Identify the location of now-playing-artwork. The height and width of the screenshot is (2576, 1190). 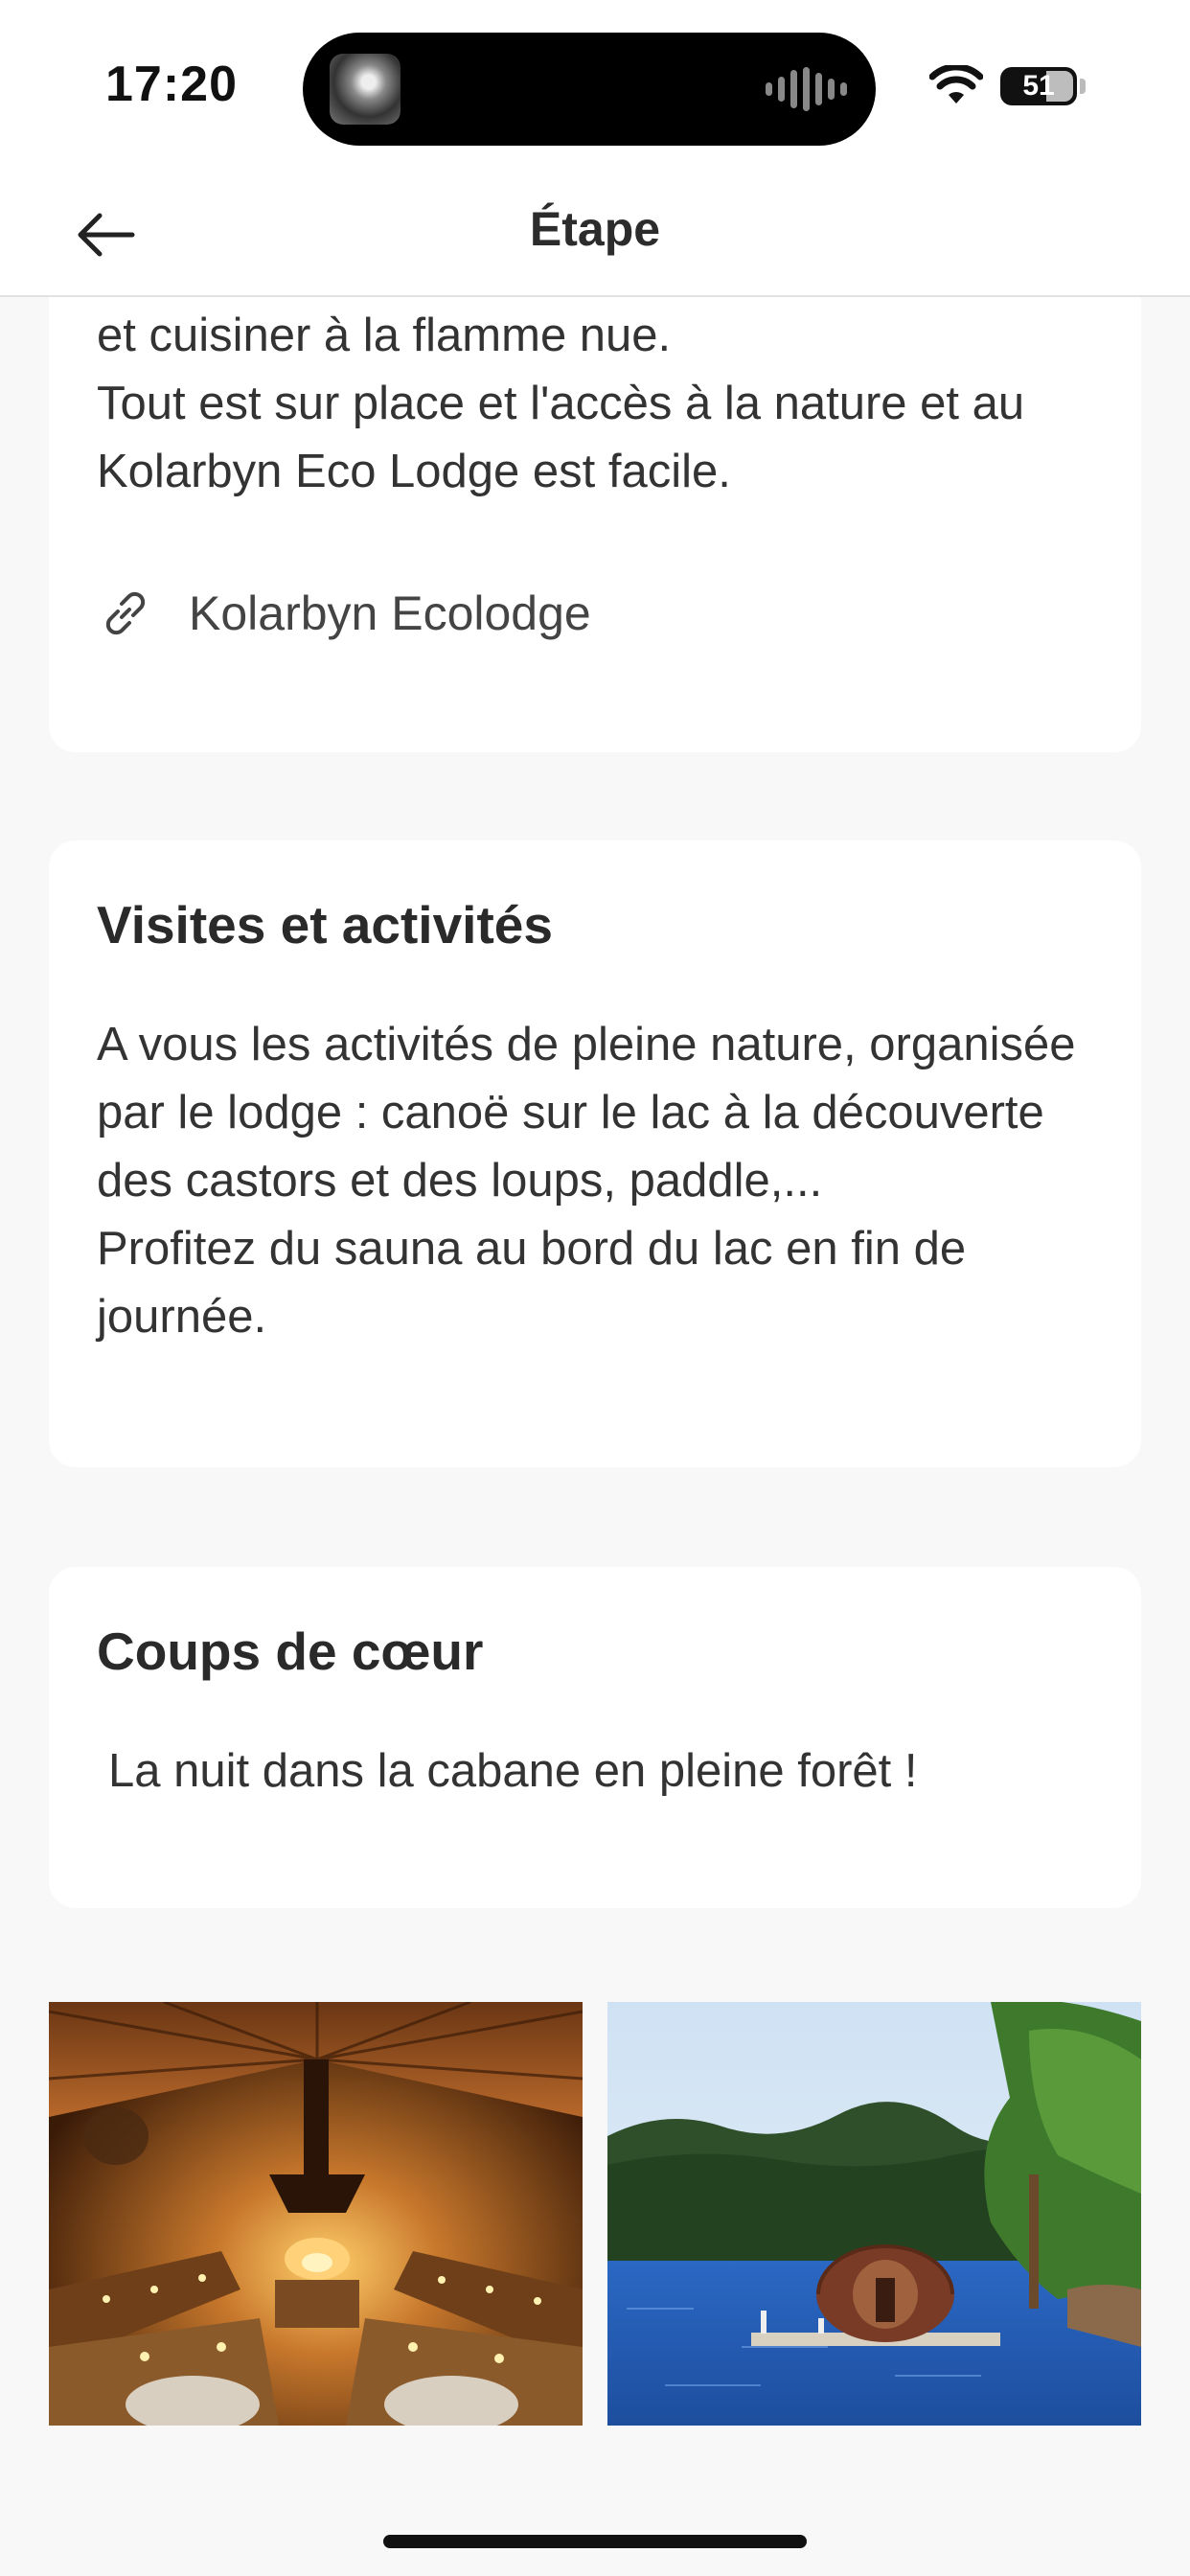
(365, 89).